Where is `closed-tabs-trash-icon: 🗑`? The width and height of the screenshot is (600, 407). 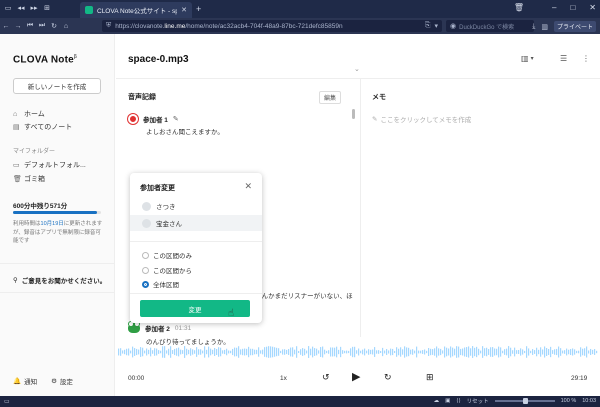 closed-tabs-trash-icon: 🗑 is located at coordinates (519, 7).